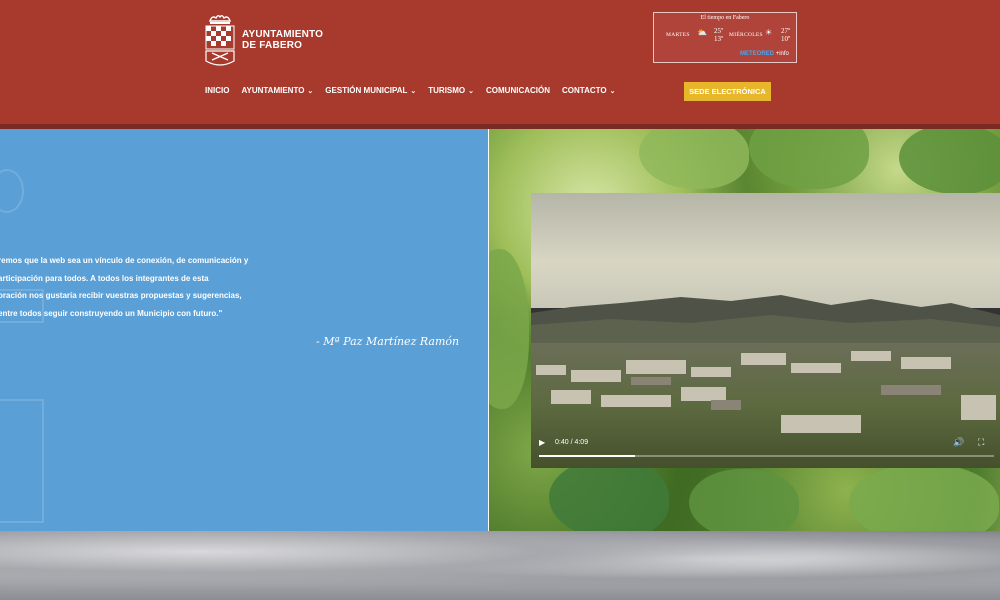 The width and height of the screenshot is (1000, 600). What do you see at coordinates (220, 40) in the screenshot?
I see `coat-of-arms-icon` at bounding box center [220, 40].